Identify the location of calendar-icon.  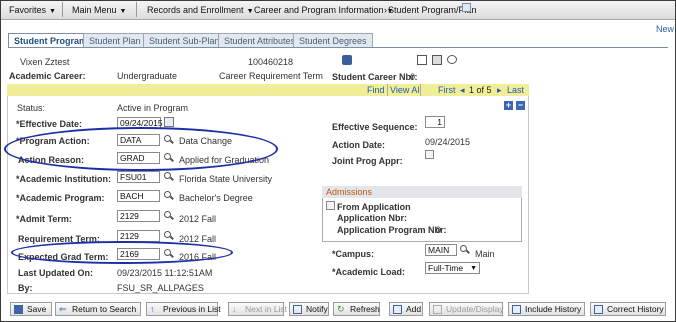
(169, 122).